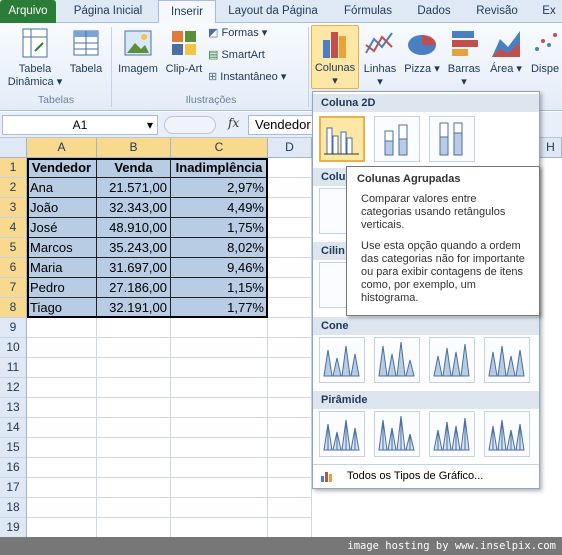 The image size is (562, 555). What do you see at coordinates (497, 11) in the screenshot?
I see `tab-revisao: Revisão` at bounding box center [497, 11].